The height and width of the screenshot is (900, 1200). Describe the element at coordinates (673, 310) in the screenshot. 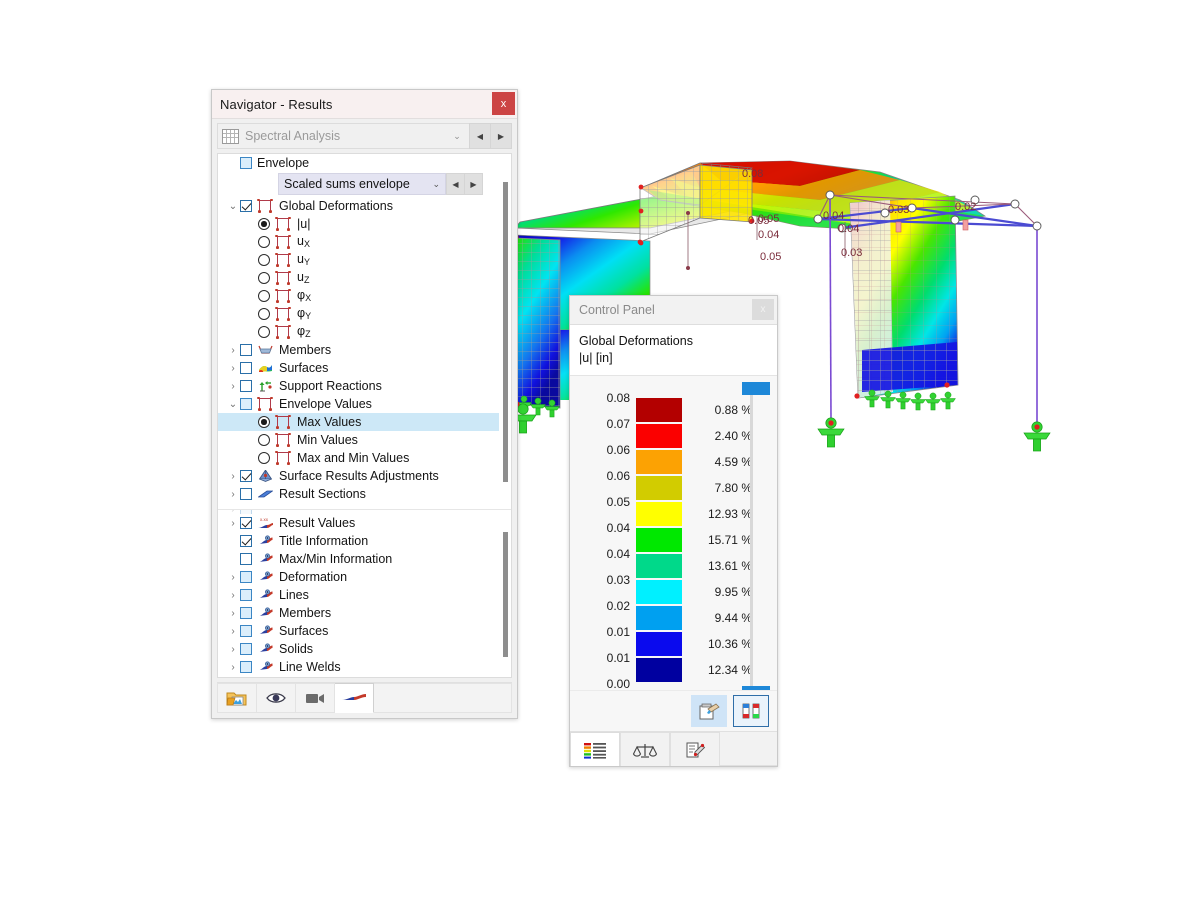

I see `control-panel-titlebar: Control Panel x` at that location.